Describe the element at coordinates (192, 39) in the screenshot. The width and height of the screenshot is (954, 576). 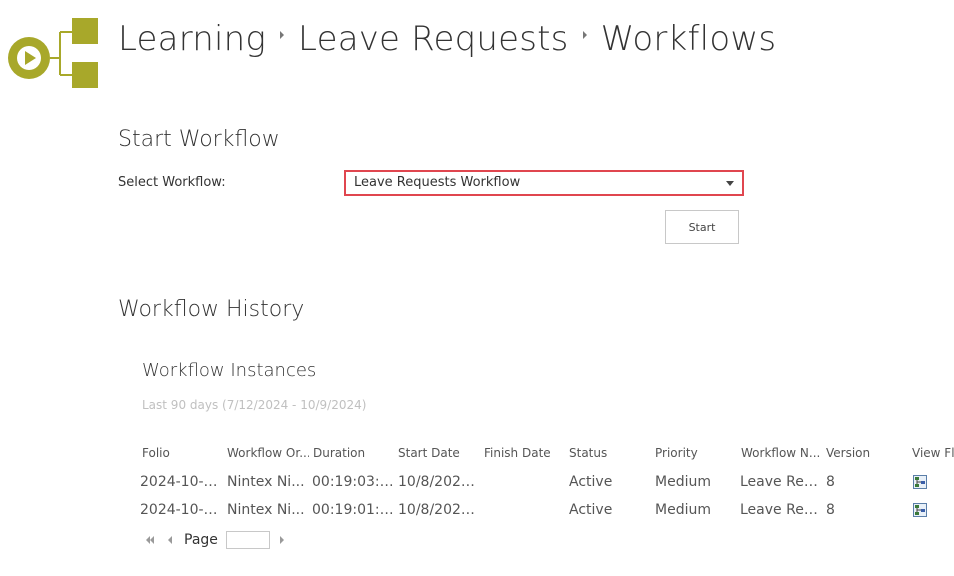
I see `breadcrumb-item-learning: Learning` at that location.